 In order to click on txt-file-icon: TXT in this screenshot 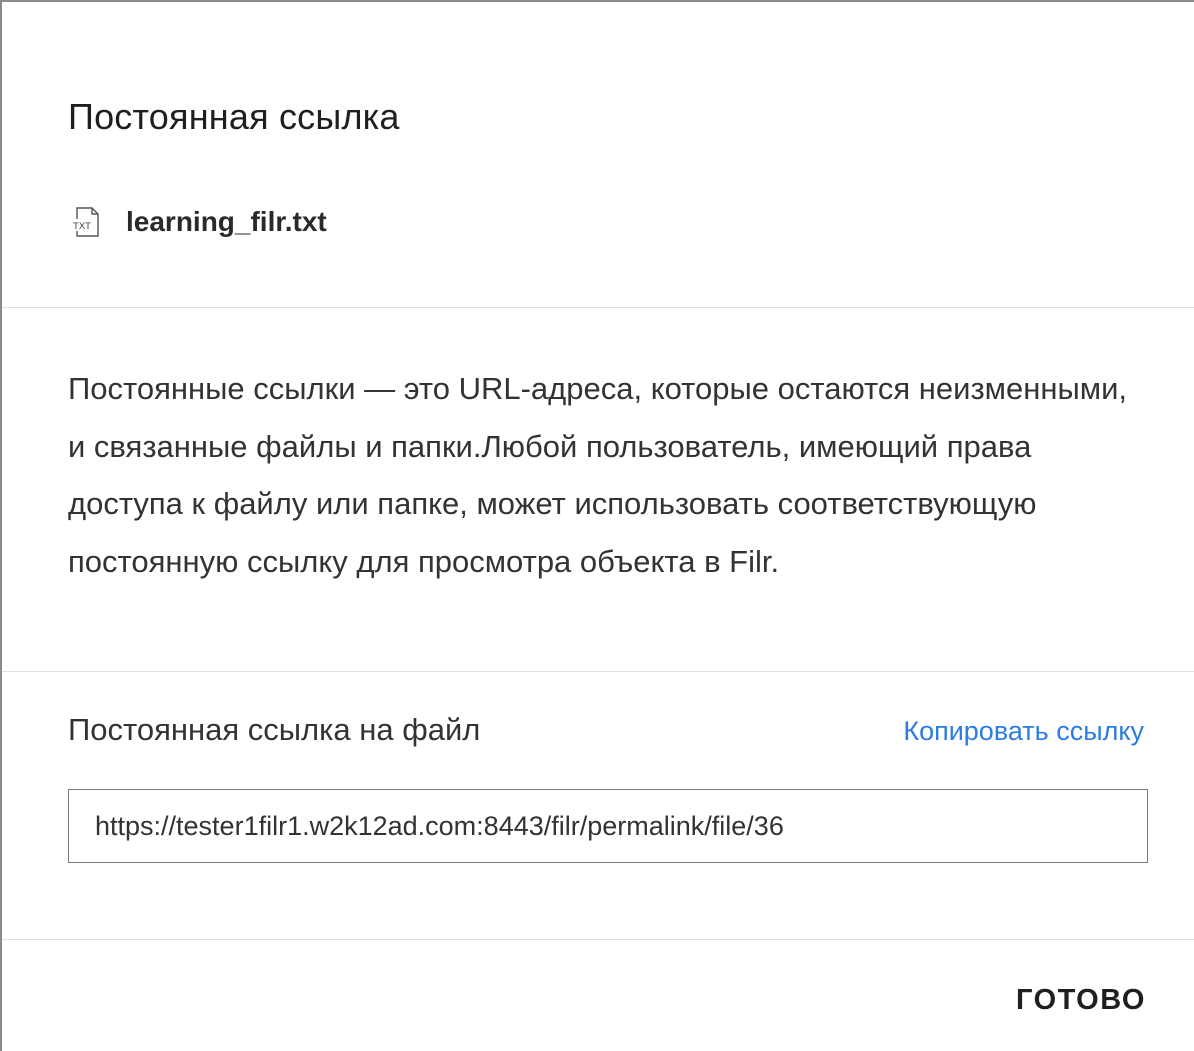, I will do `click(86, 222)`.